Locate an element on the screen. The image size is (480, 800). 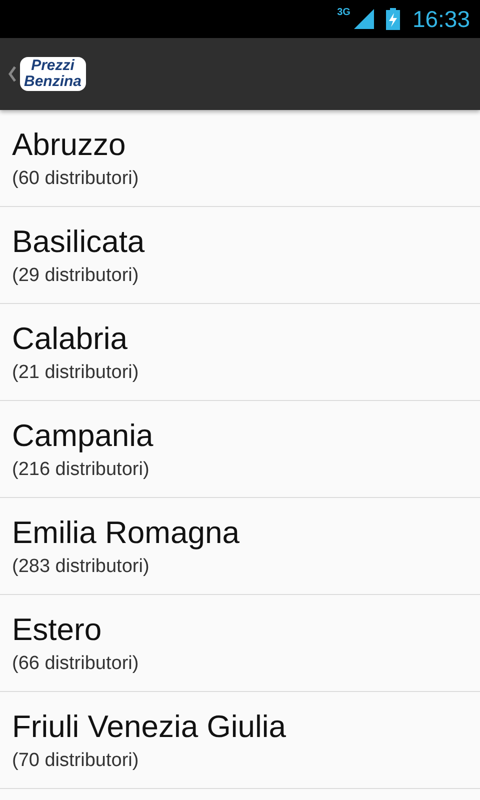
region-name: Campania is located at coordinates (83, 436).